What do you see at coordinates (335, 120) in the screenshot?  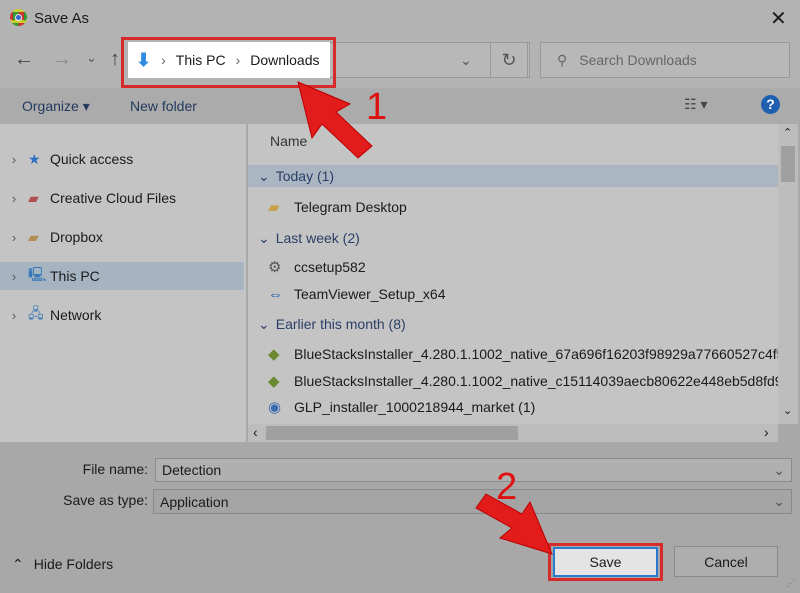 I see `arrow-1-icon` at bounding box center [335, 120].